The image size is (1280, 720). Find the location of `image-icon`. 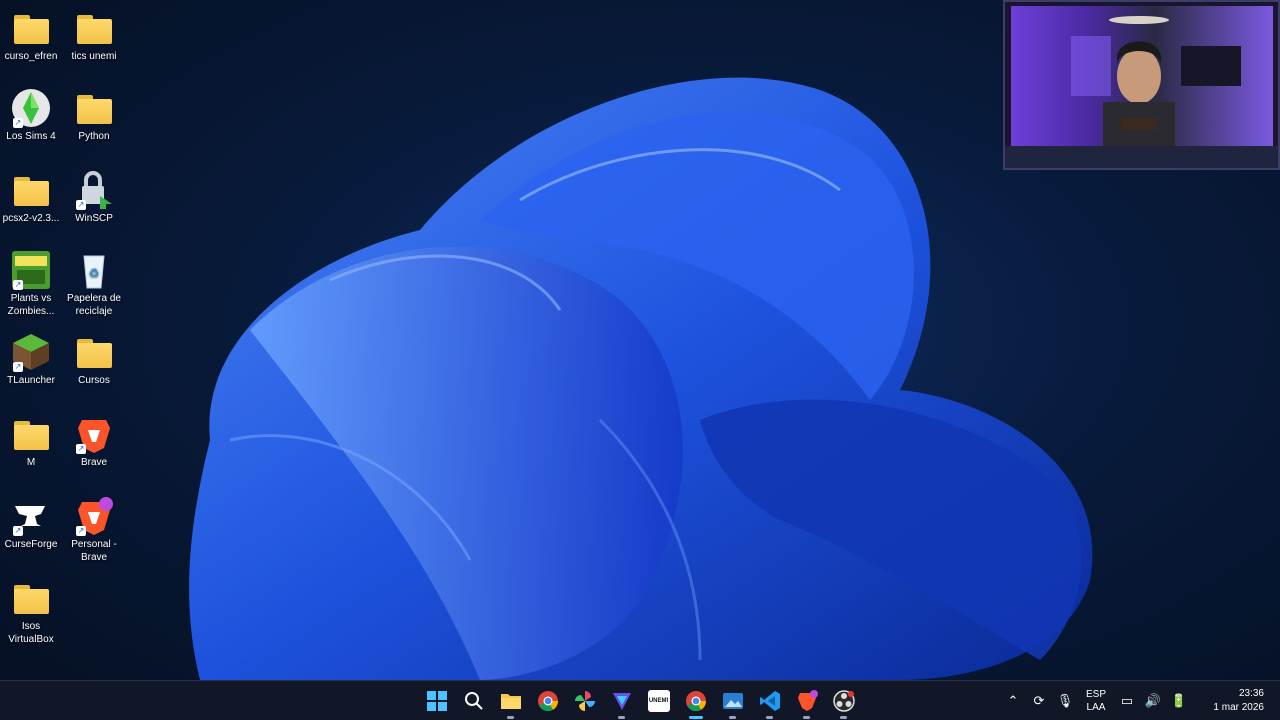

image-icon is located at coordinates (733, 701).